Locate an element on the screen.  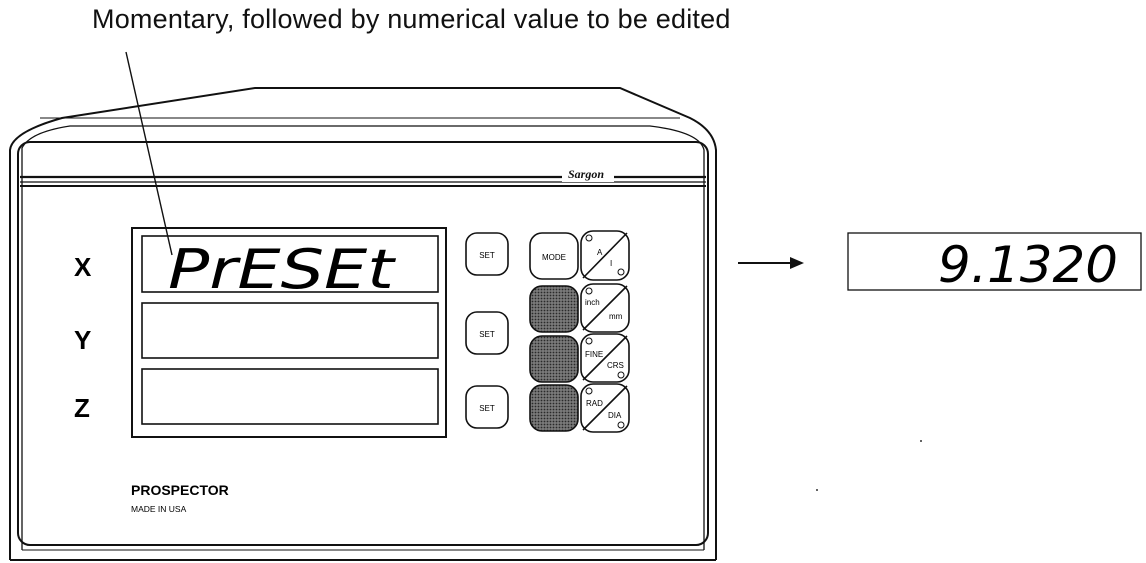
abs-inc-button: A I is located at coordinates (605, 255).